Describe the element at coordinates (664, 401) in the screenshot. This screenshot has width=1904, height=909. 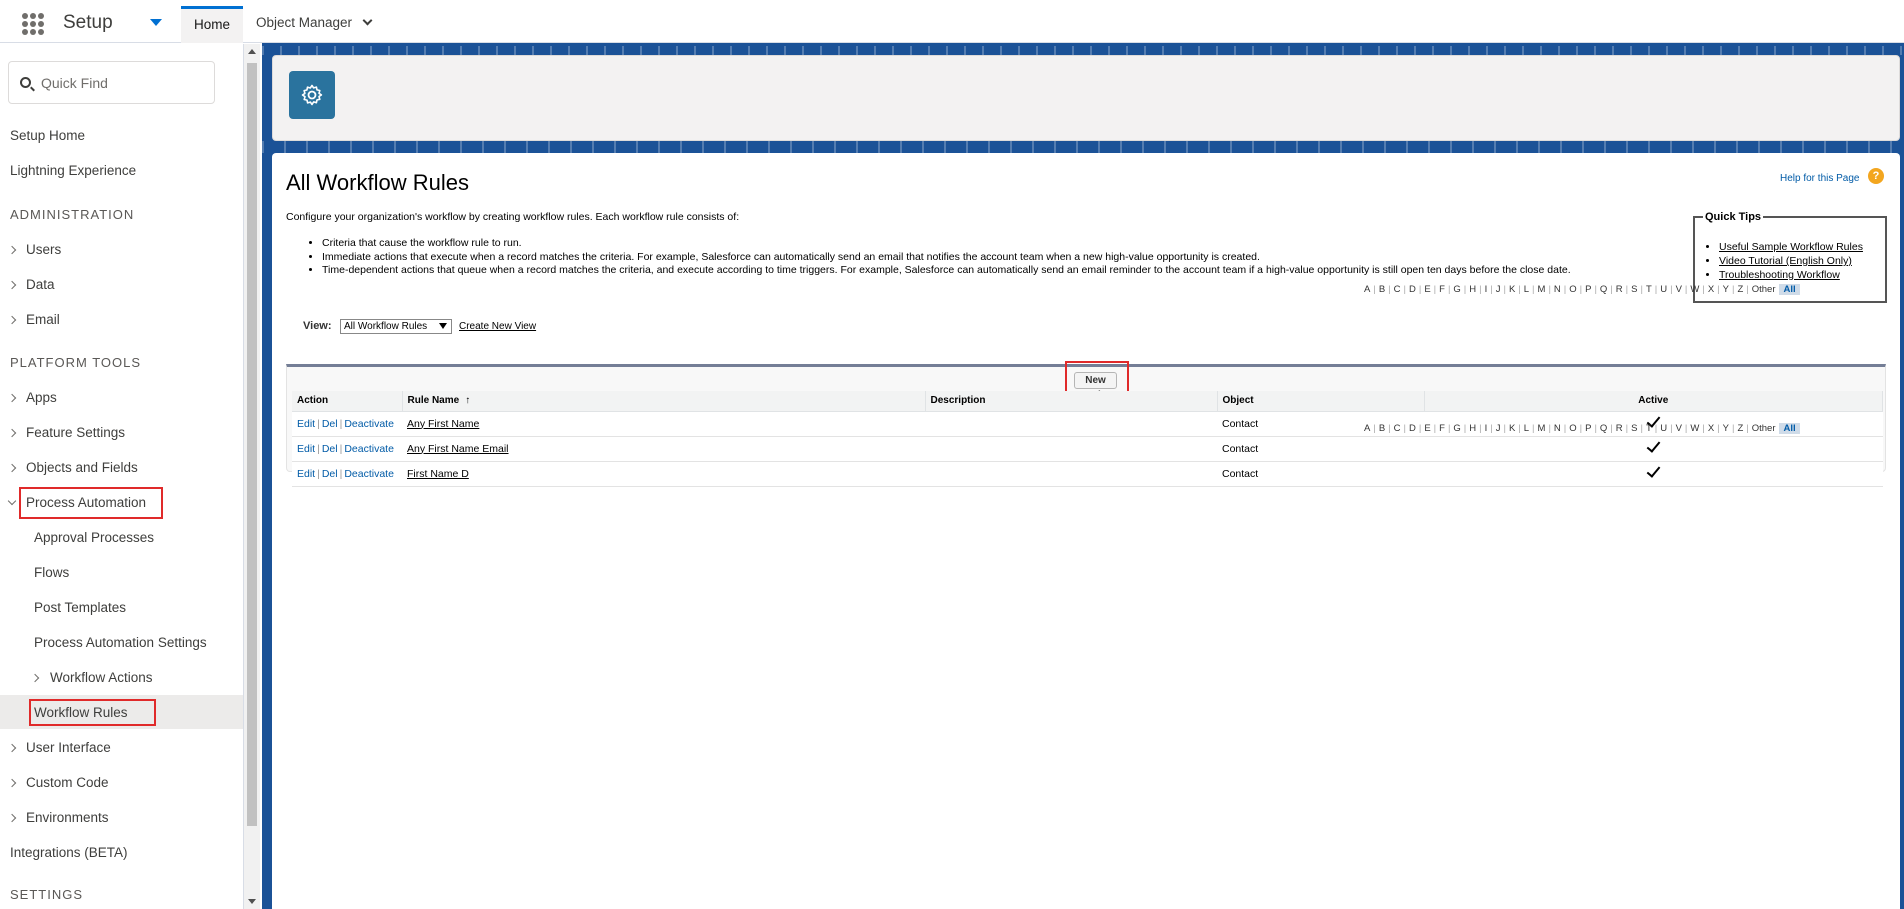
I see `column-header-rule-name: Rule Name ↑` at that location.